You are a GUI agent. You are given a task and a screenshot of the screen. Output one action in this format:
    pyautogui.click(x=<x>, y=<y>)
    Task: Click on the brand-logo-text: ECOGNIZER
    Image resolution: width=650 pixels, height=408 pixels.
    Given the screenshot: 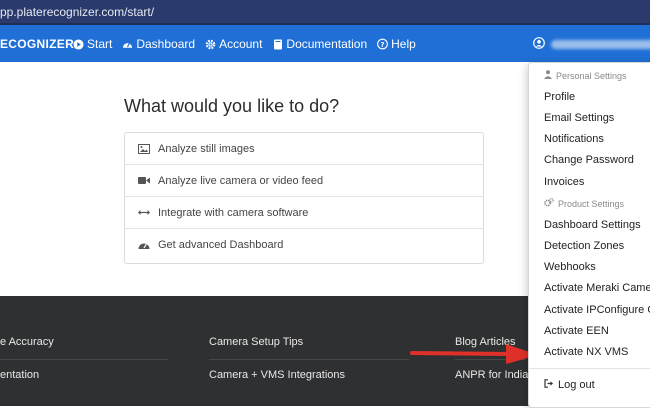 What is the action you would take?
    pyautogui.click(x=37, y=44)
    